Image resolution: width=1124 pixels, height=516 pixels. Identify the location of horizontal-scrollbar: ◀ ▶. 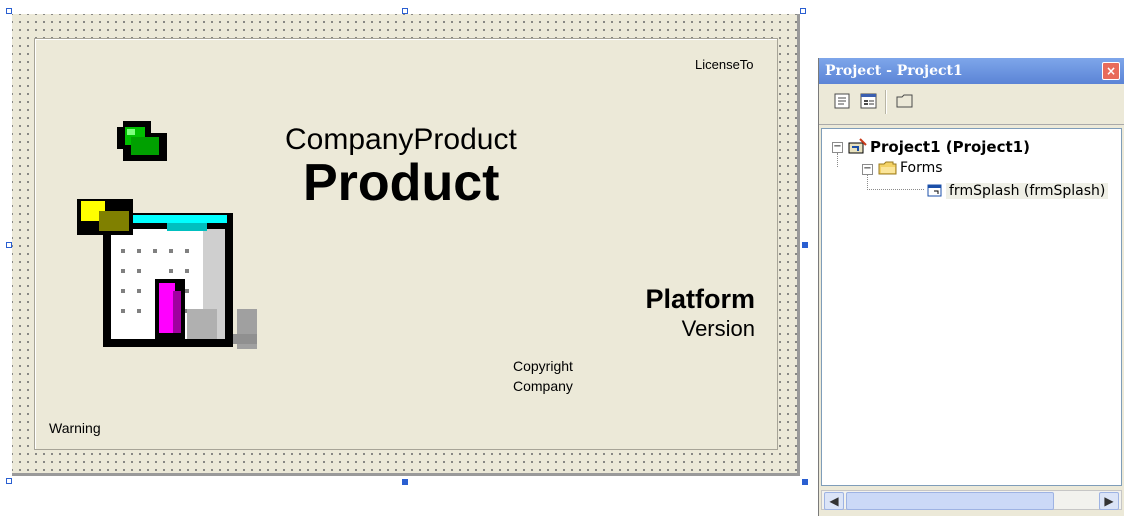
(971, 500).